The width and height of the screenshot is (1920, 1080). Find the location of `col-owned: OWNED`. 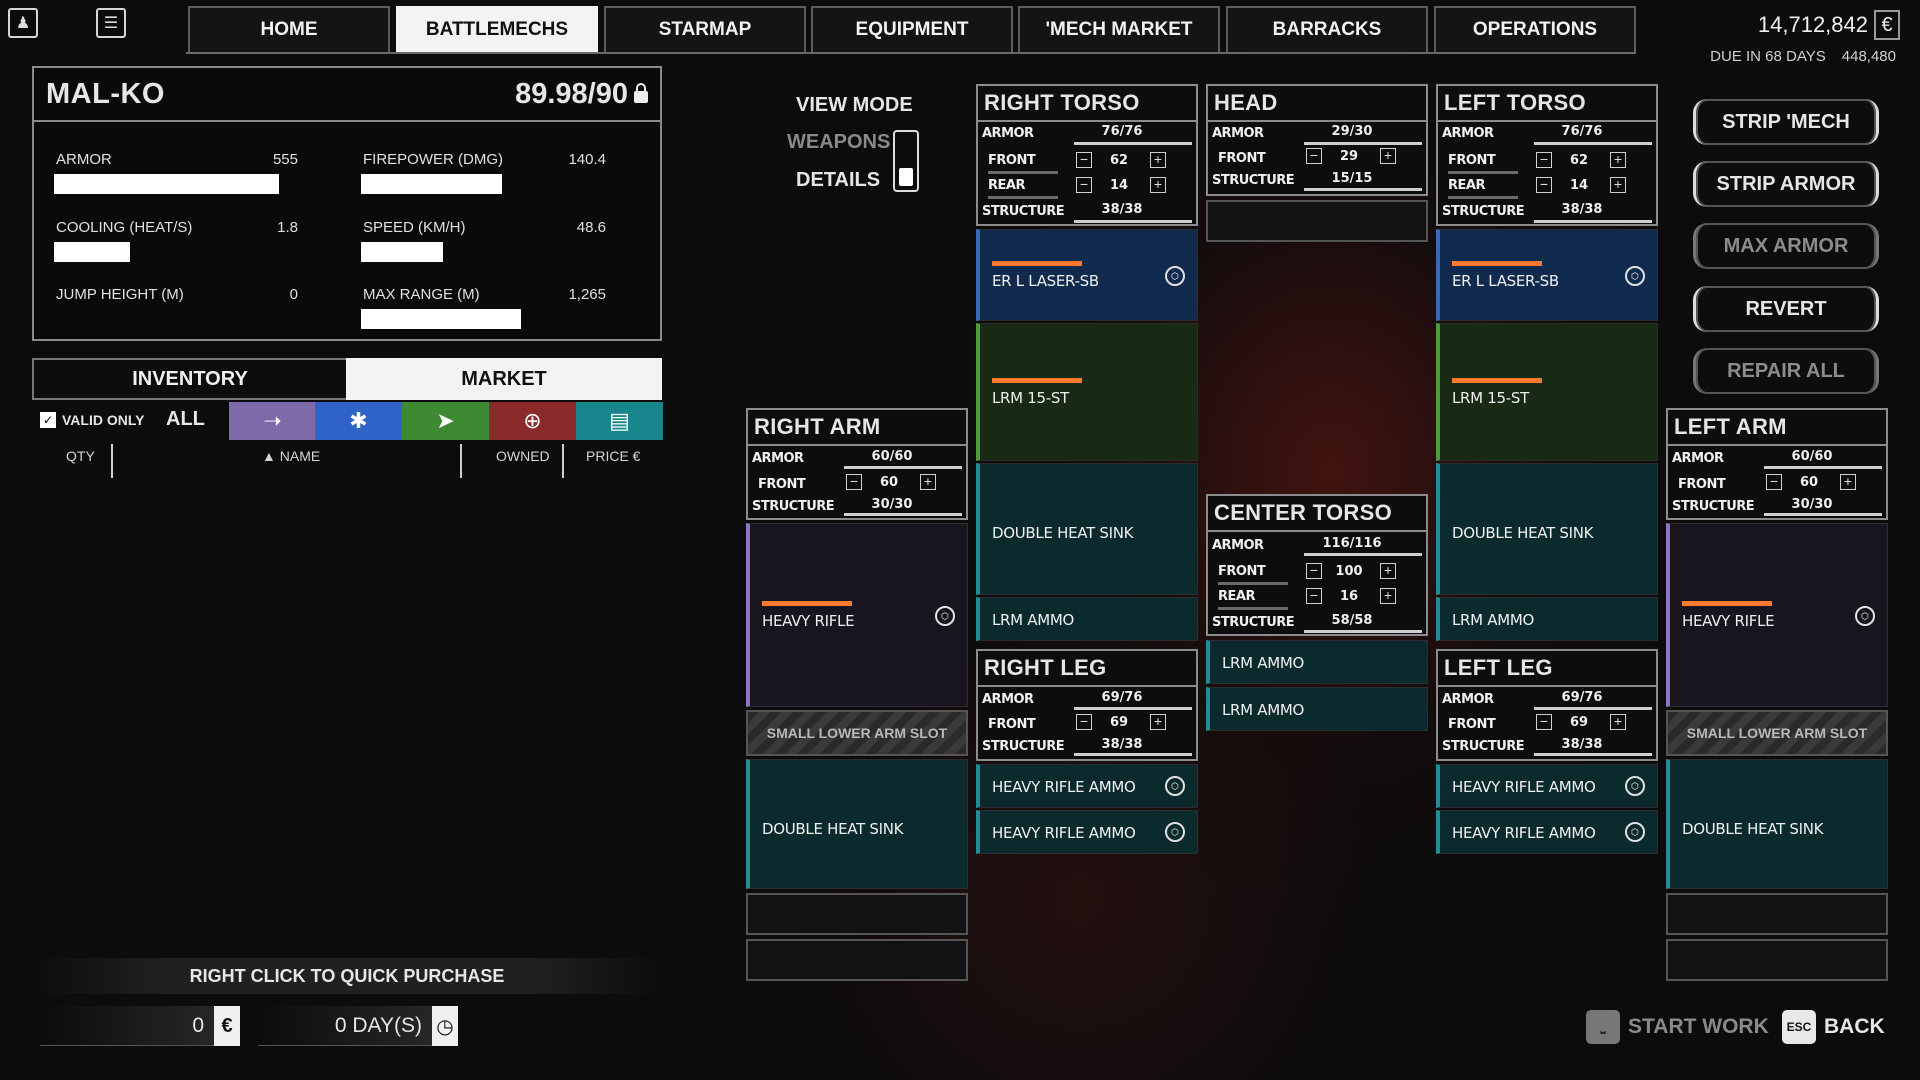

col-owned: OWNED is located at coordinates (523, 456).